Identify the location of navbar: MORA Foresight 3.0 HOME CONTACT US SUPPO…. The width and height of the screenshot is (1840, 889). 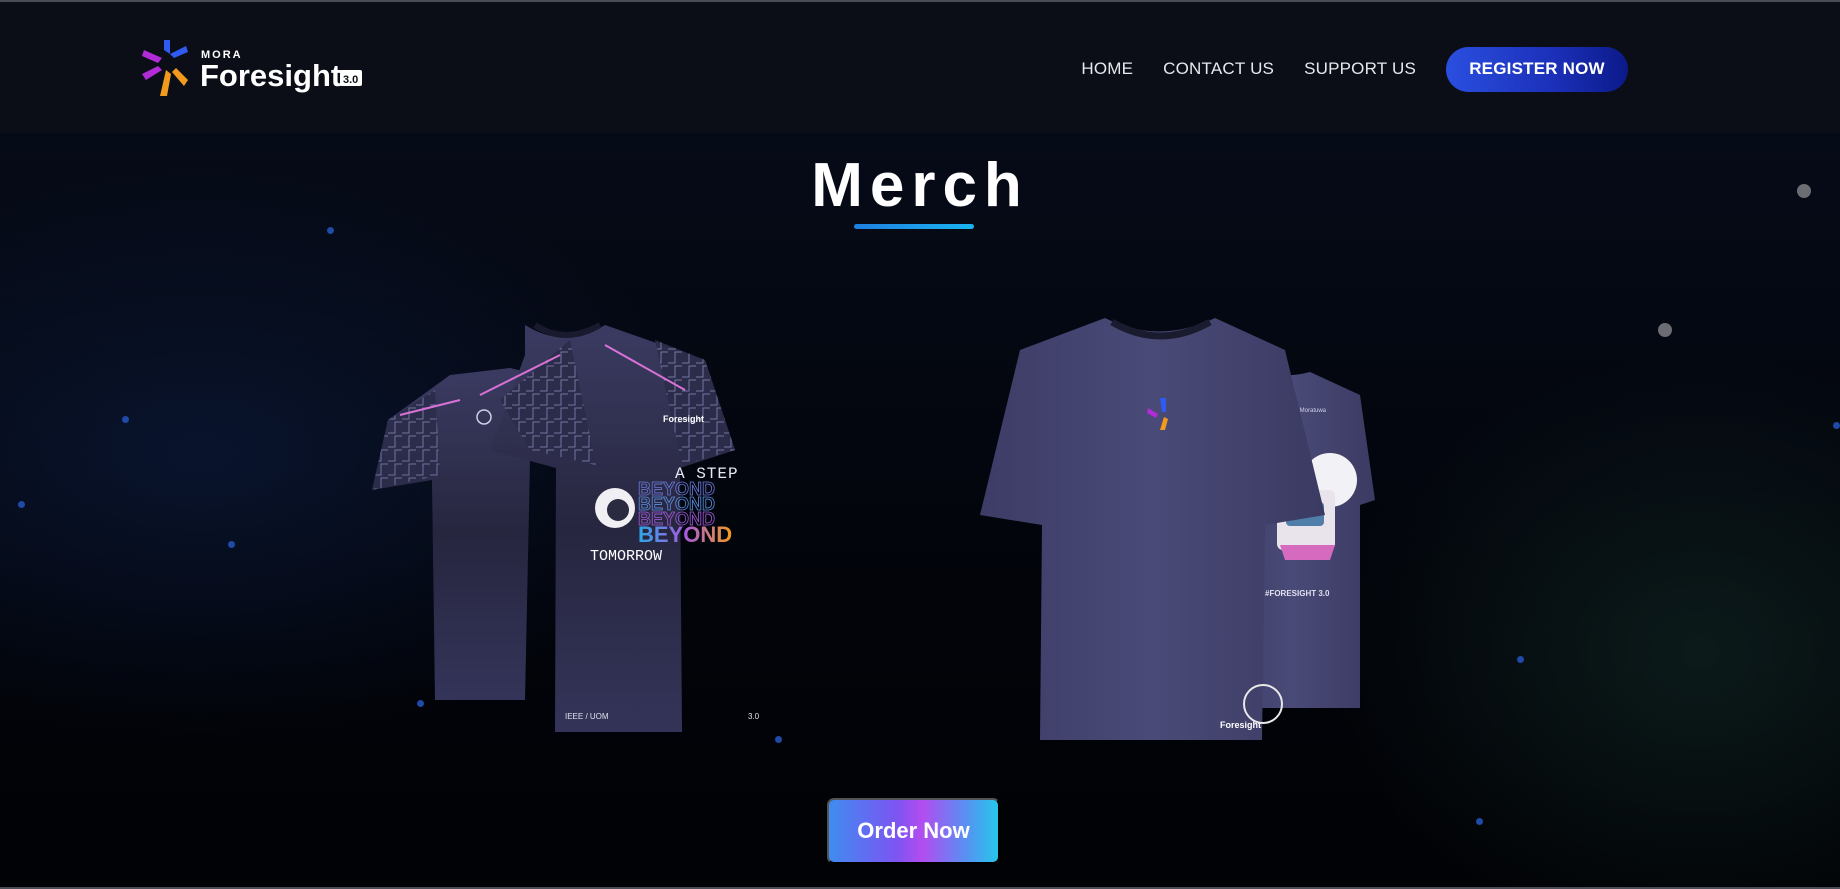
(920, 67).